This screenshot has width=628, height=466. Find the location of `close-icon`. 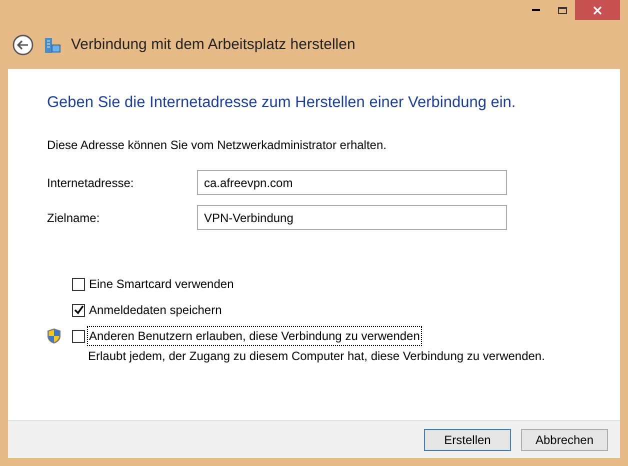

close-icon is located at coordinates (597, 10).